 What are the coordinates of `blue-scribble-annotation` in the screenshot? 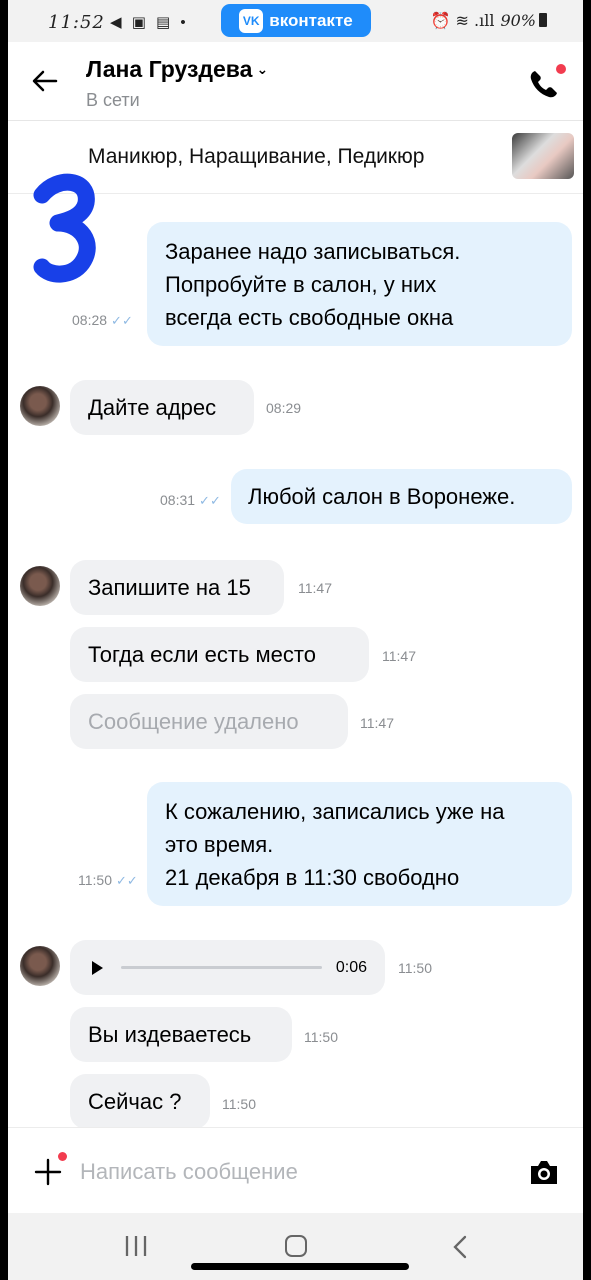 It's located at (64, 228).